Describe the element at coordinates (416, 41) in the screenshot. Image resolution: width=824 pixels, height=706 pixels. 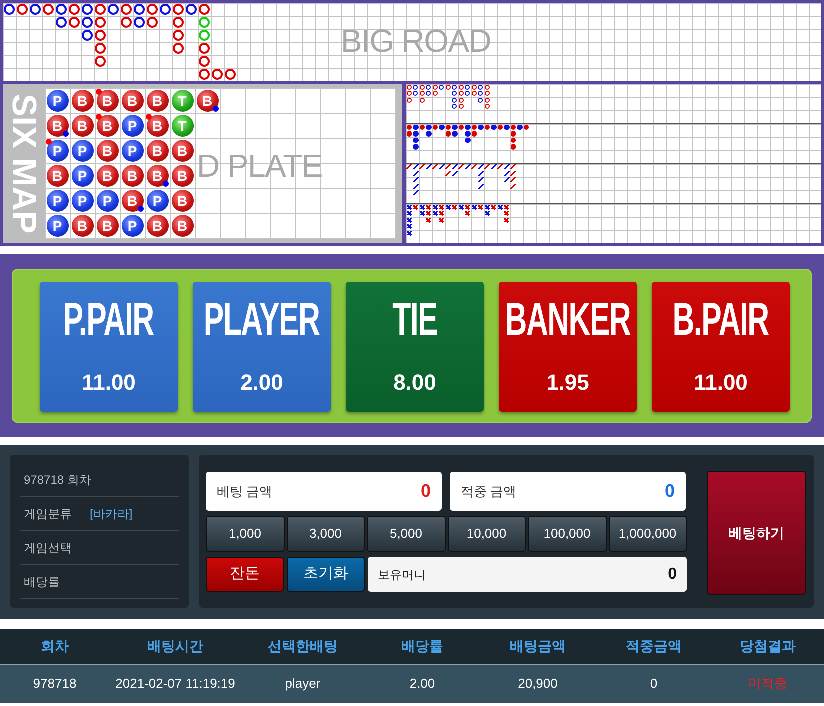
I see `watermark-text: BIG ROAD` at that location.